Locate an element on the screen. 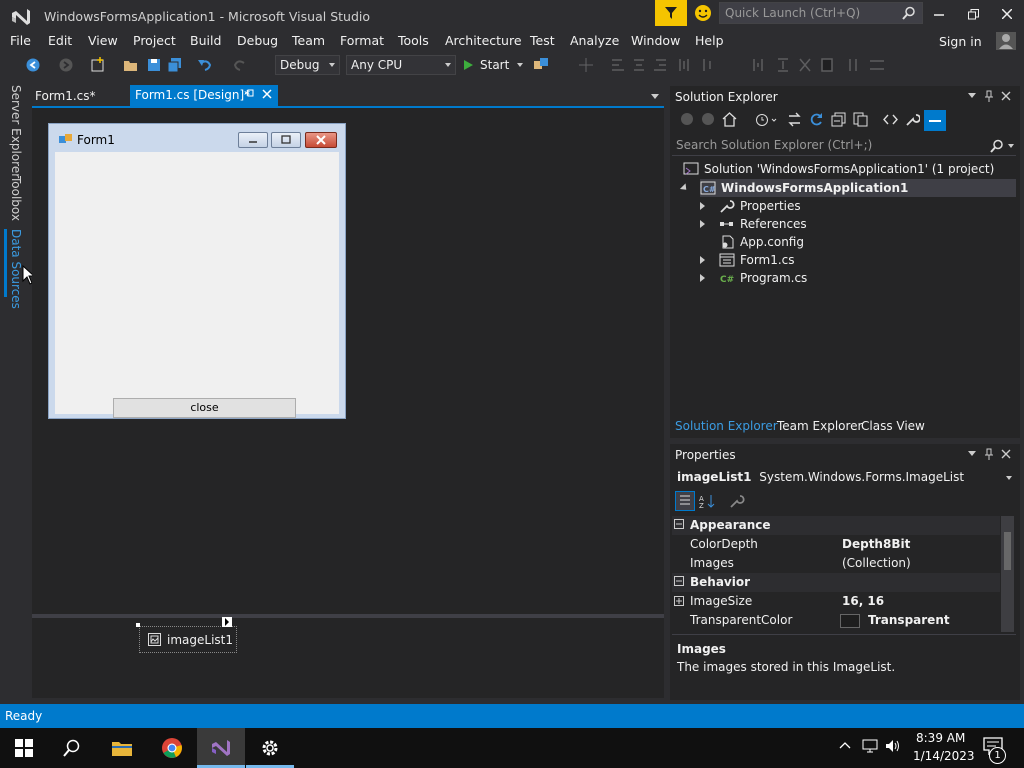 The height and width of the screenshot is (768, 1024). refresh-icon is located at coordinates (816, 119).